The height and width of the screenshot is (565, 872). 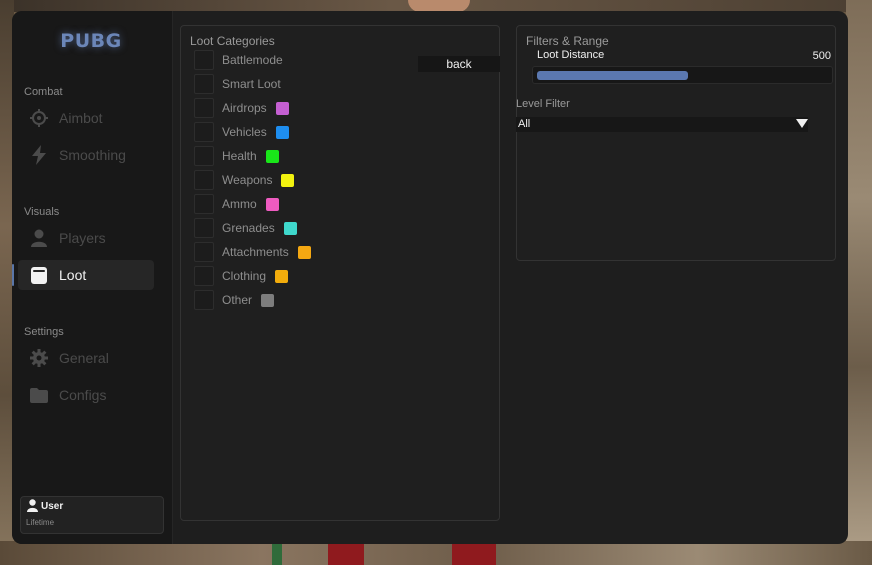 What do you see at coordinates (567, 41) in the screenshot?
I see `panel-title: Filters & Range` at bounding box center [567, 41].